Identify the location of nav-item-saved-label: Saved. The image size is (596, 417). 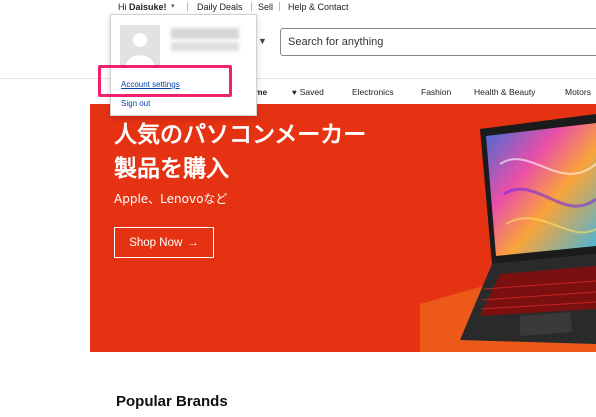
(311, 92).